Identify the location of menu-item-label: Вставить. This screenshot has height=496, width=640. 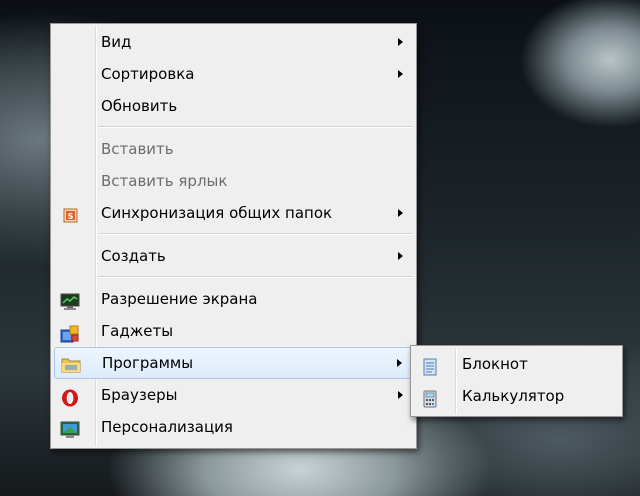
(137, 149).